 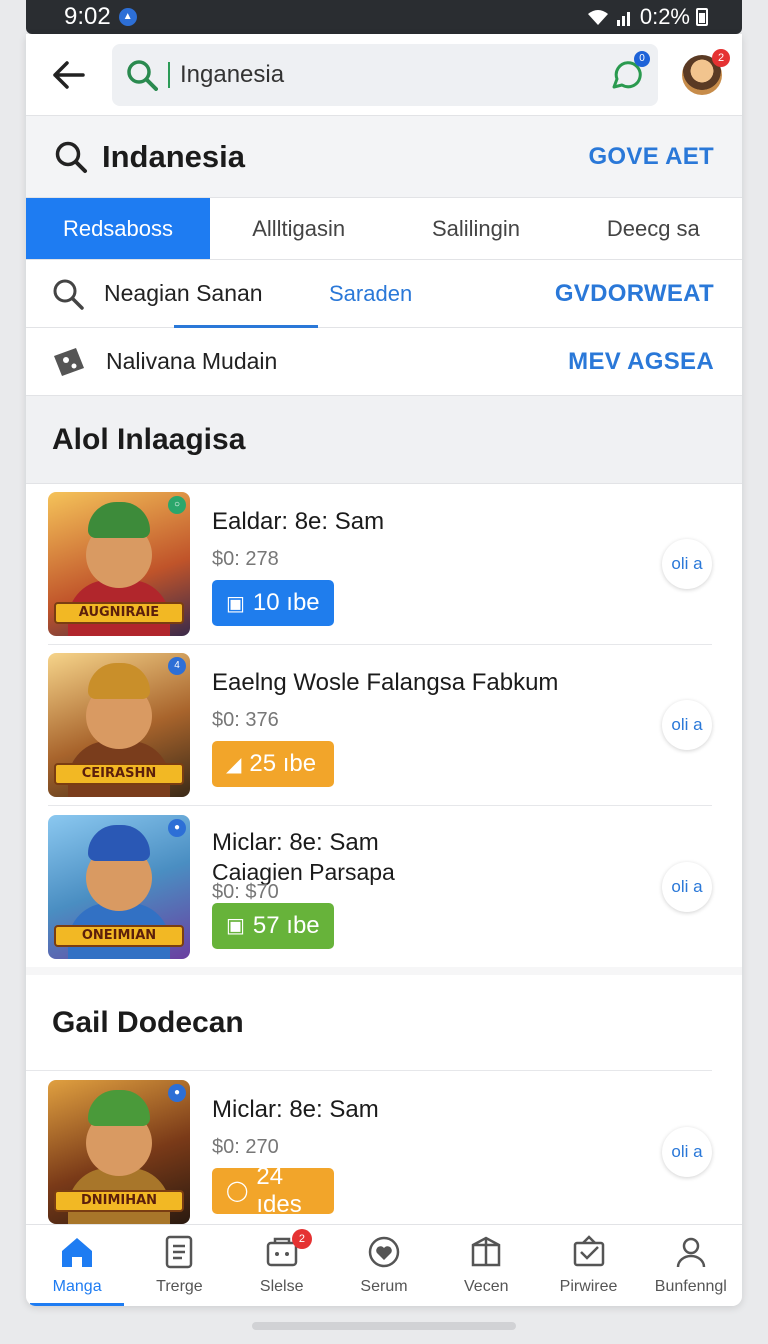 I want to click on search-value: Inganesia, so click(x=232, y=74).